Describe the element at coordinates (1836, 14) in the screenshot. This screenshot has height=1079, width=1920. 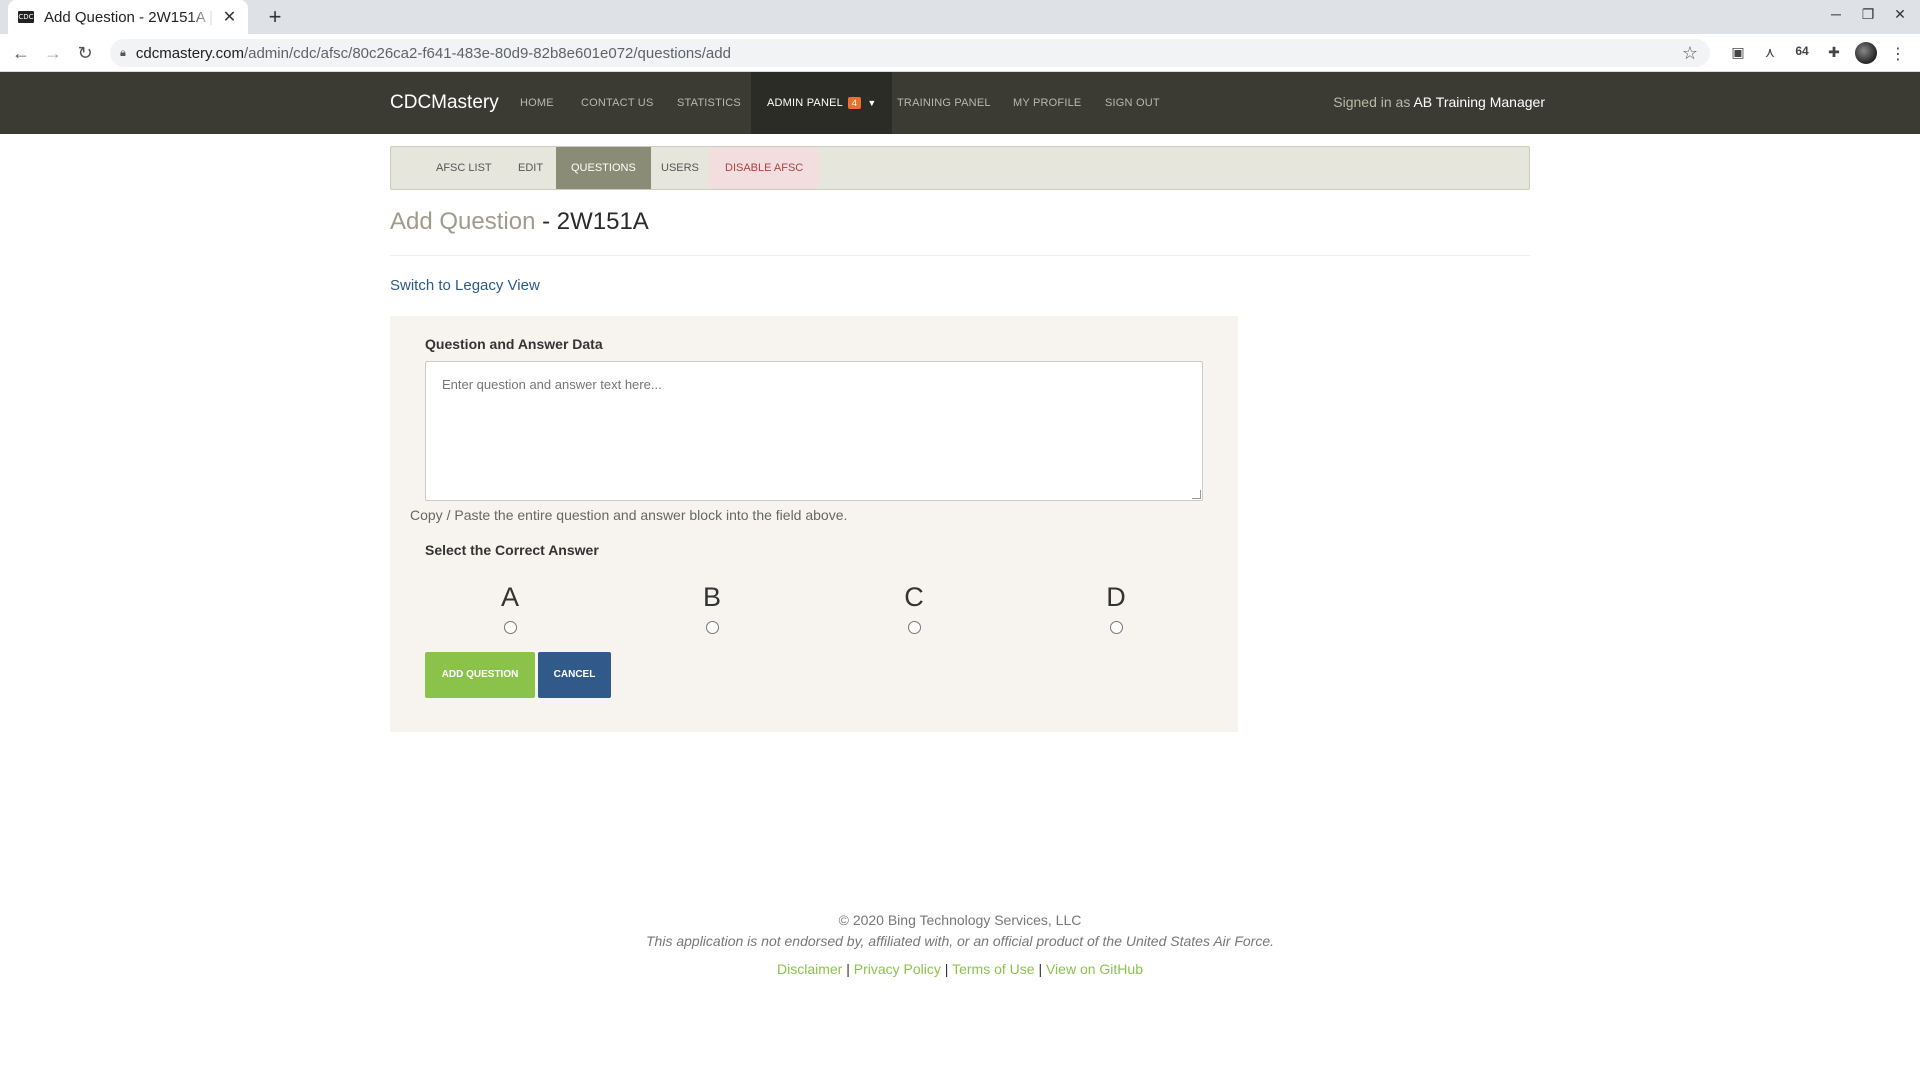
I see `minimize-icon: ─` at that location.